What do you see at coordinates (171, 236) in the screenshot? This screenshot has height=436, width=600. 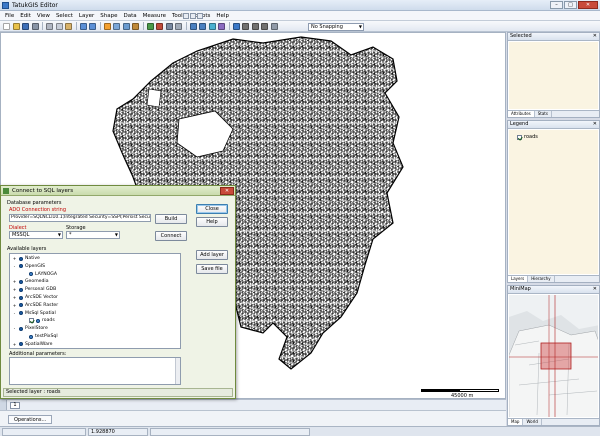 I see `connect-button: Connect` at bounding box center [171, 236].